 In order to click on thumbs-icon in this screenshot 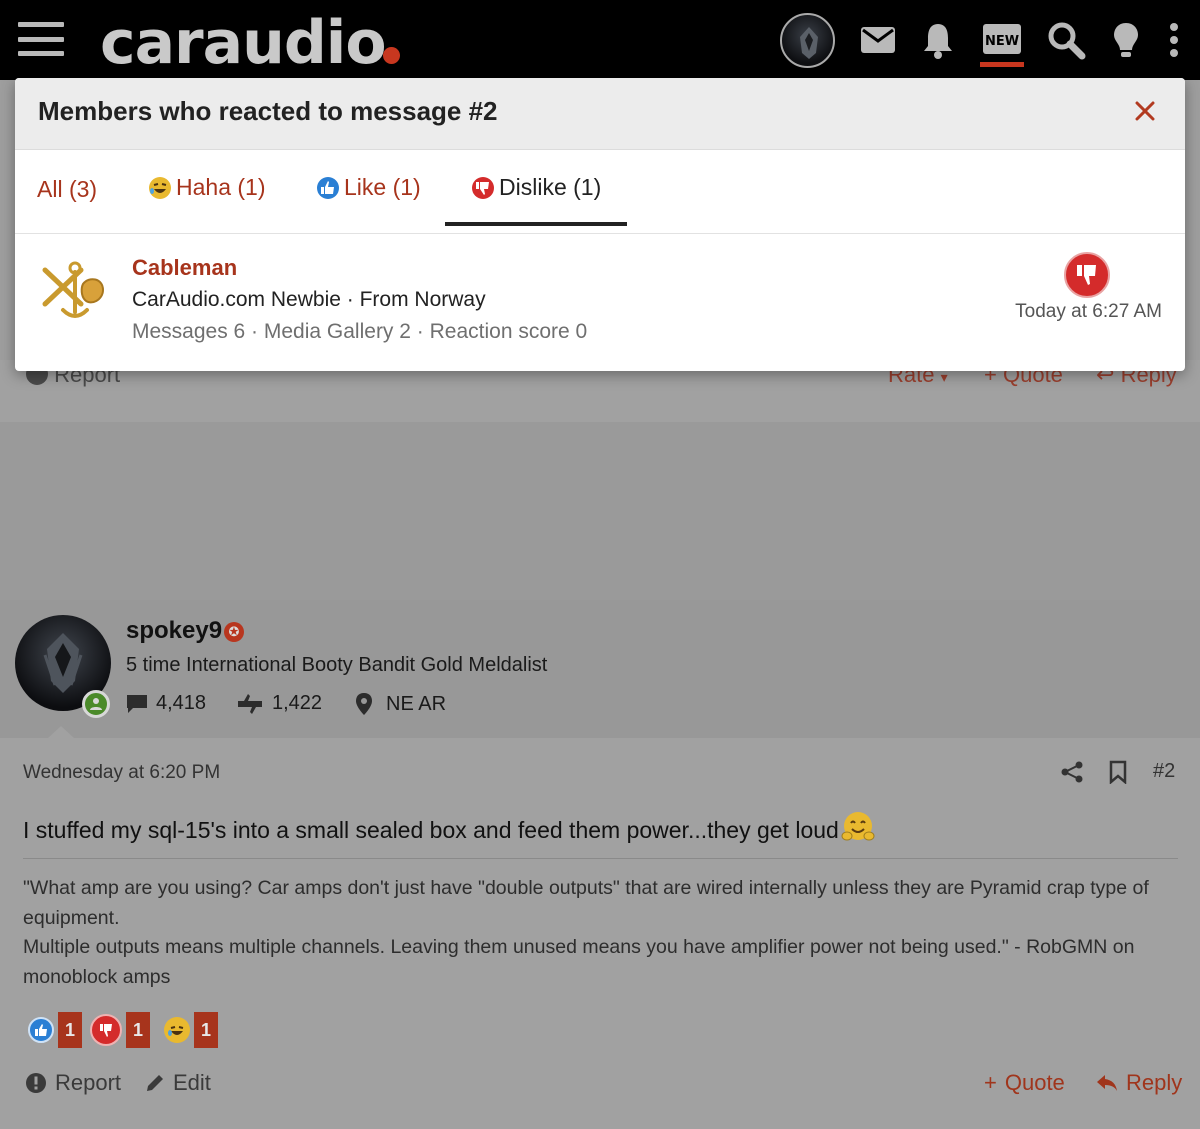, I will do `click(250, 703)`.